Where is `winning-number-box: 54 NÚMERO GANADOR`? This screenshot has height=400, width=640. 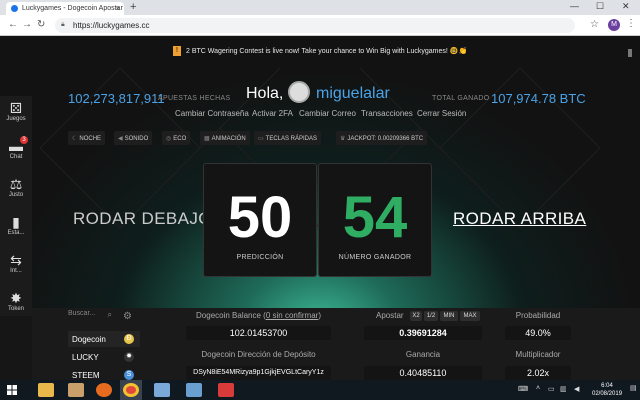
winning-number-box: 54 NÚMERO GANADOR is located at coordinates (375, 220).